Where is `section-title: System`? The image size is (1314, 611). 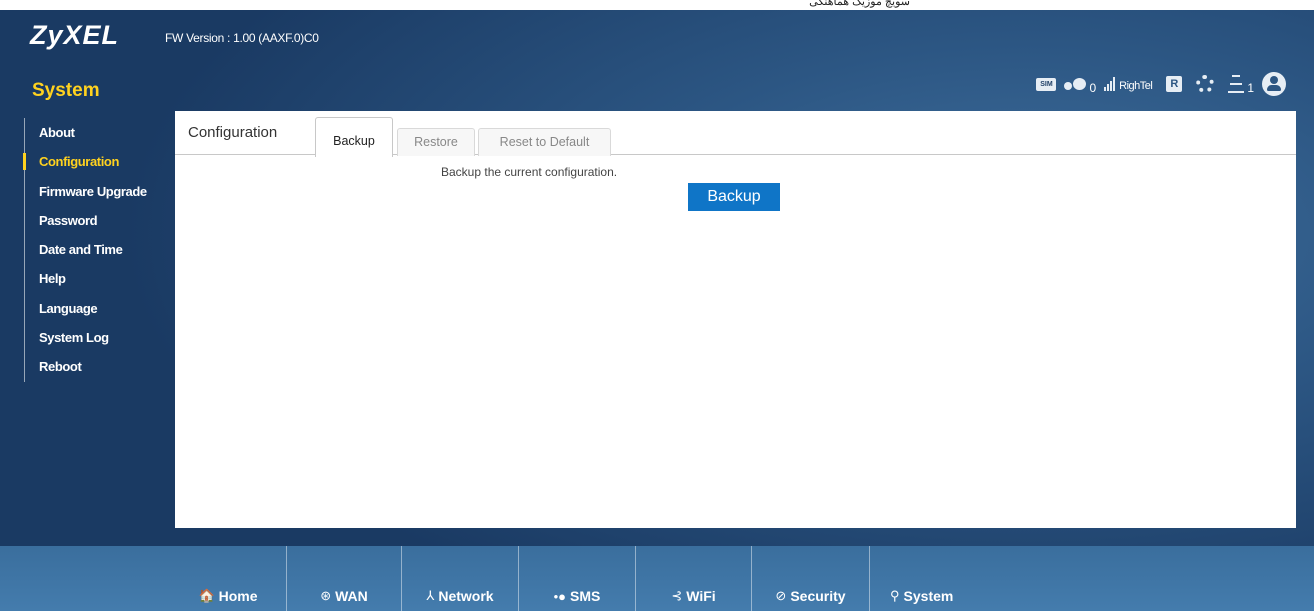
section-title: System is located at coordinates (66, 90).